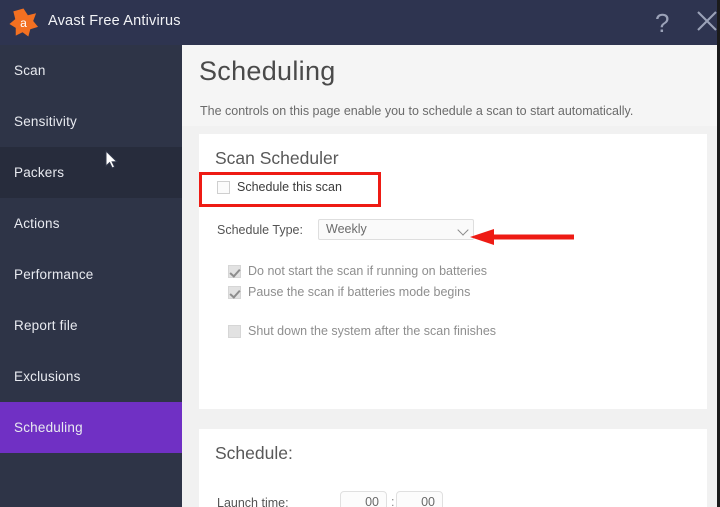 Image resolution: width=720 pixels, height=507 pixels. Describe the element at coordinates (114, 21) in the screenshot. I see `window-title: Avast Free Antivirus` at that location.